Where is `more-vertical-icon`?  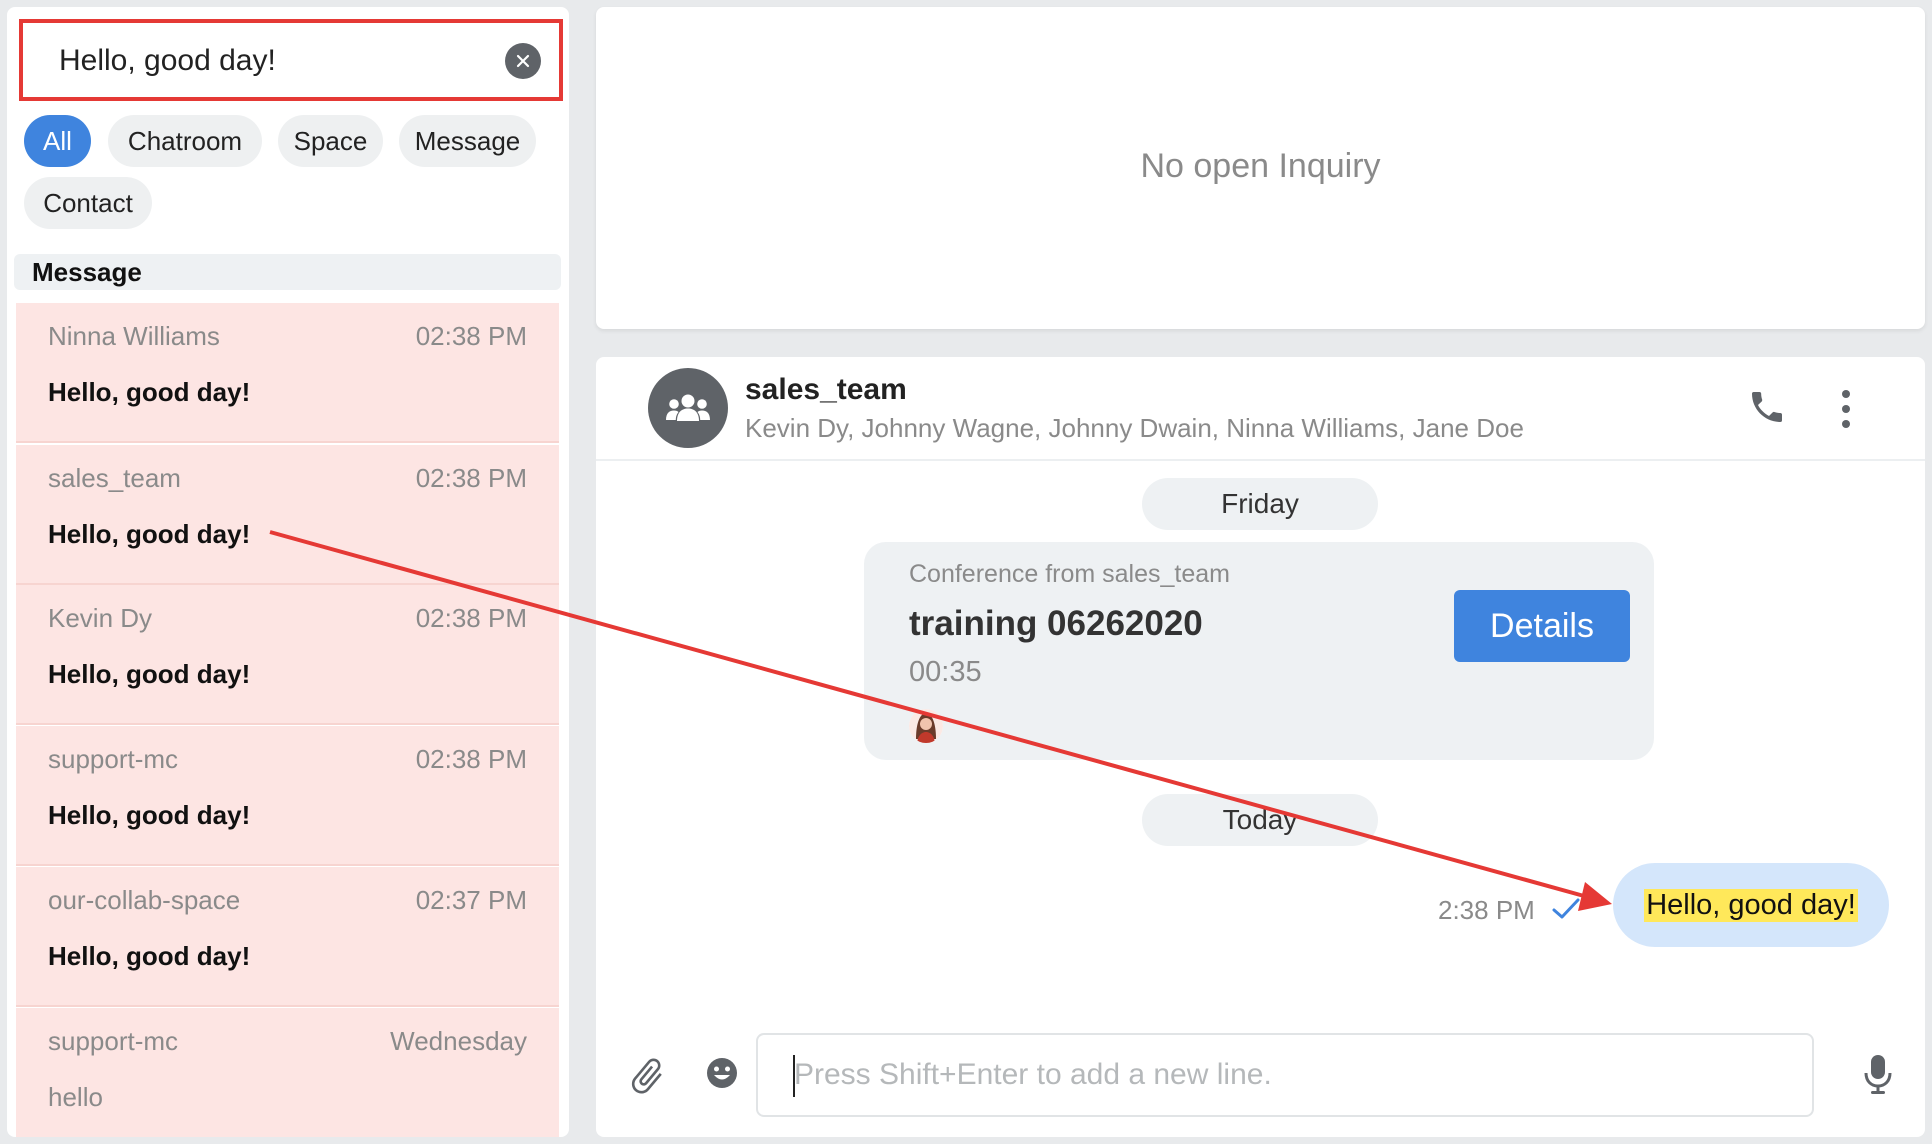
more-vertical-icon is located at coordinates (1846, 409).